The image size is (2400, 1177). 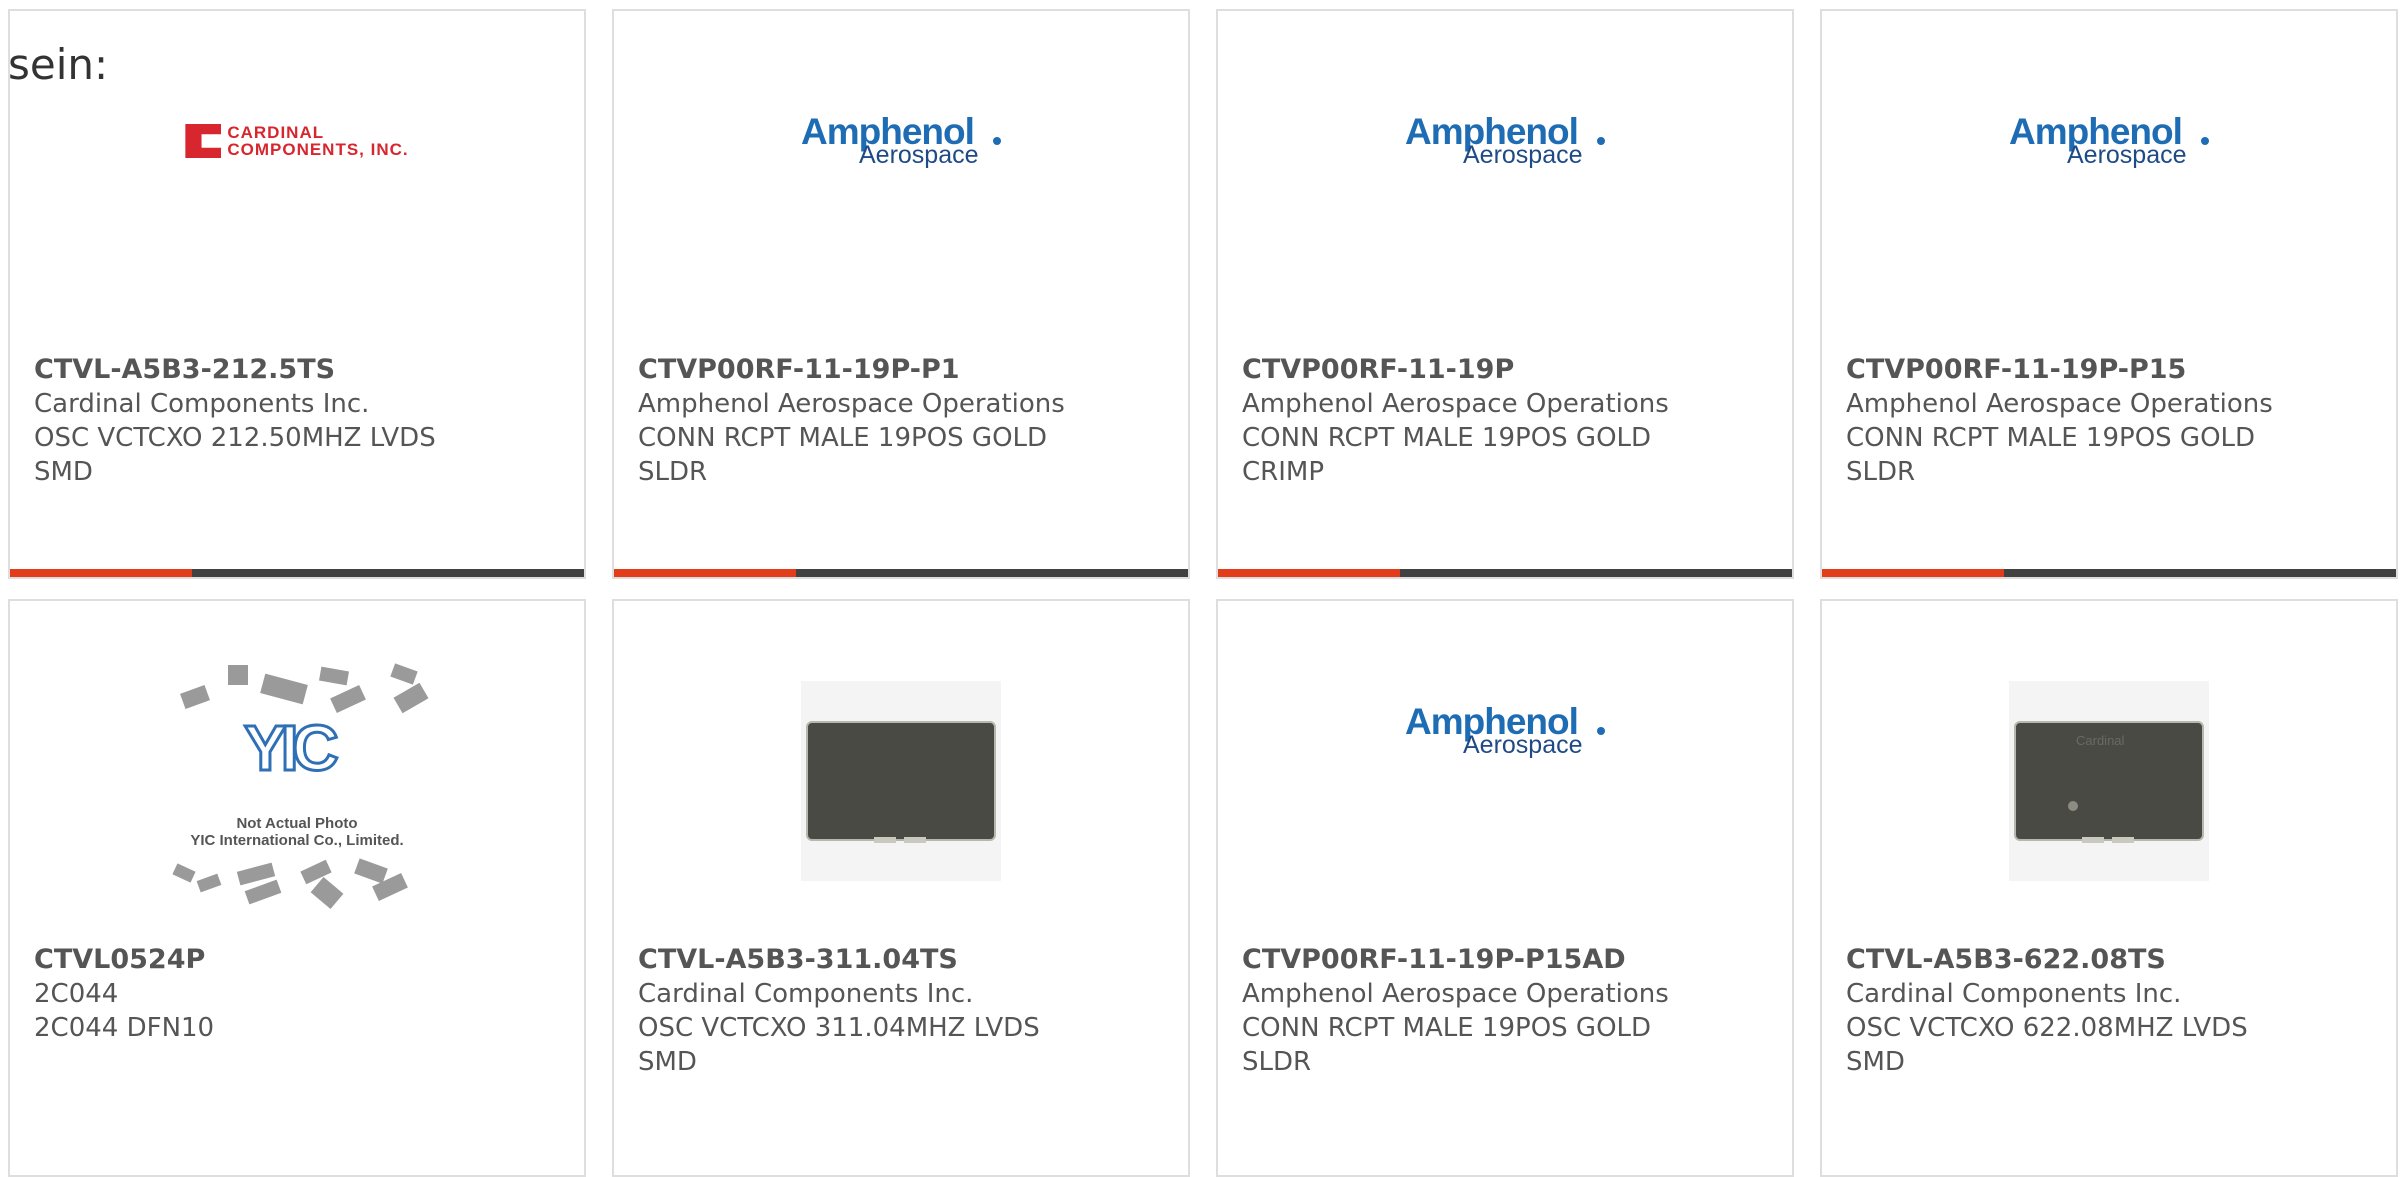 What do you see at coordinates (299, 370) in the screenshot?
I see `part-number-link: CTVL-A5B3-212.5TS` at bounding box center [299, 370].